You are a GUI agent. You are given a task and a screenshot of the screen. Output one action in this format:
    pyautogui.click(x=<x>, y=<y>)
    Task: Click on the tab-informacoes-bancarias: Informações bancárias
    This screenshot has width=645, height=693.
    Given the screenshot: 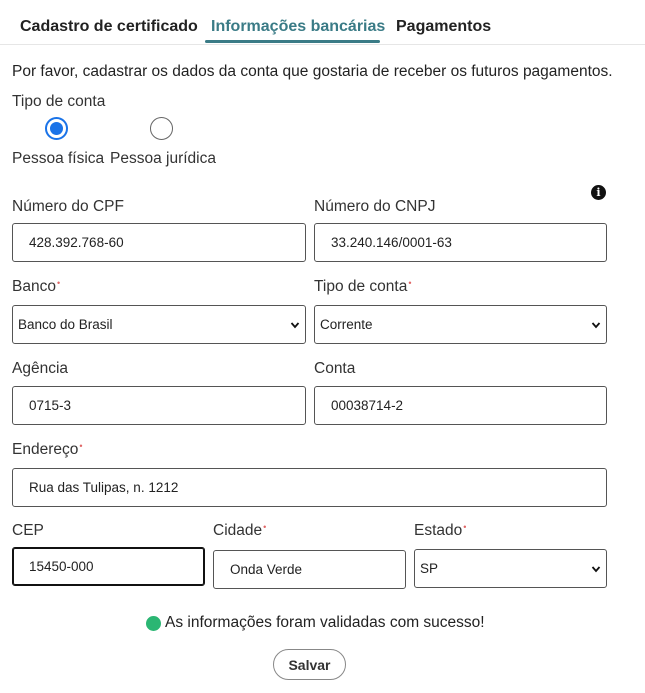 What is the action you would take?
    pyautogui.click(x=298, y=27)
    